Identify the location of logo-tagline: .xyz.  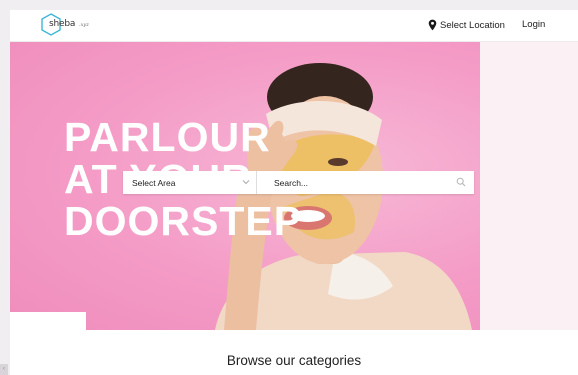
(84, 25).